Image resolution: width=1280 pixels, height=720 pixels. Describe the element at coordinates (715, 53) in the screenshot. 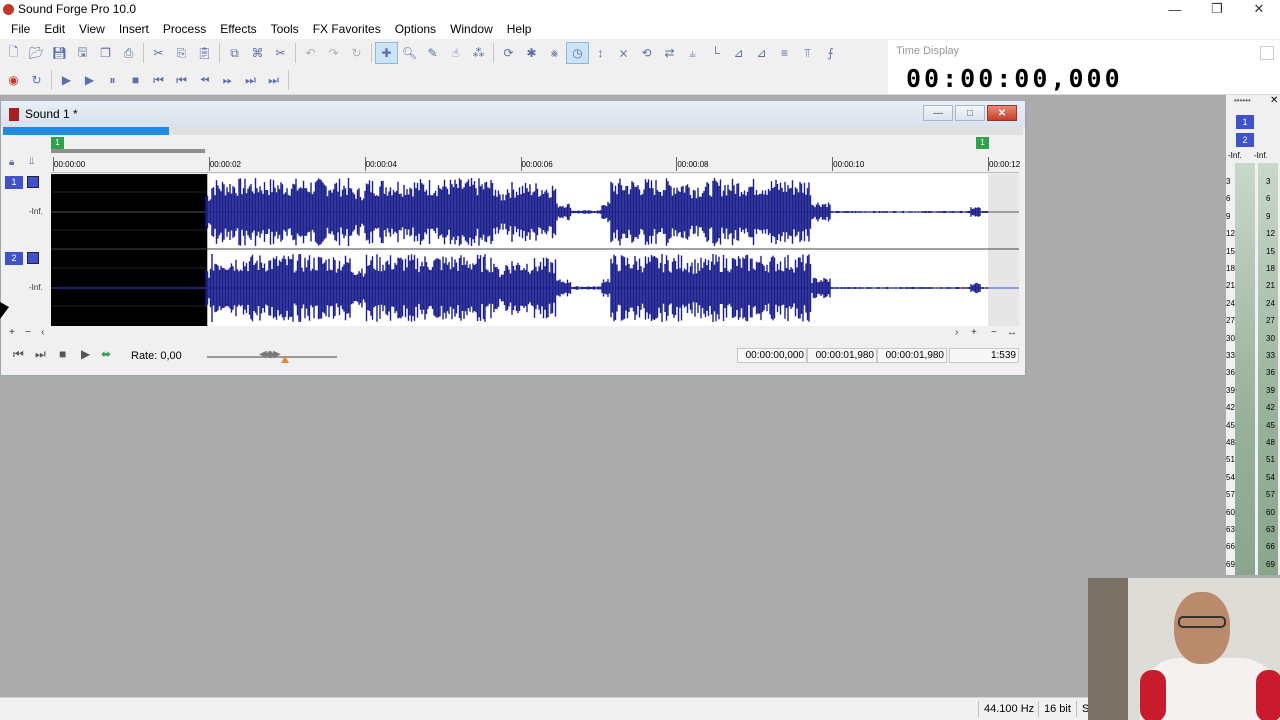

I see `graph-icon: └︎` at that location.